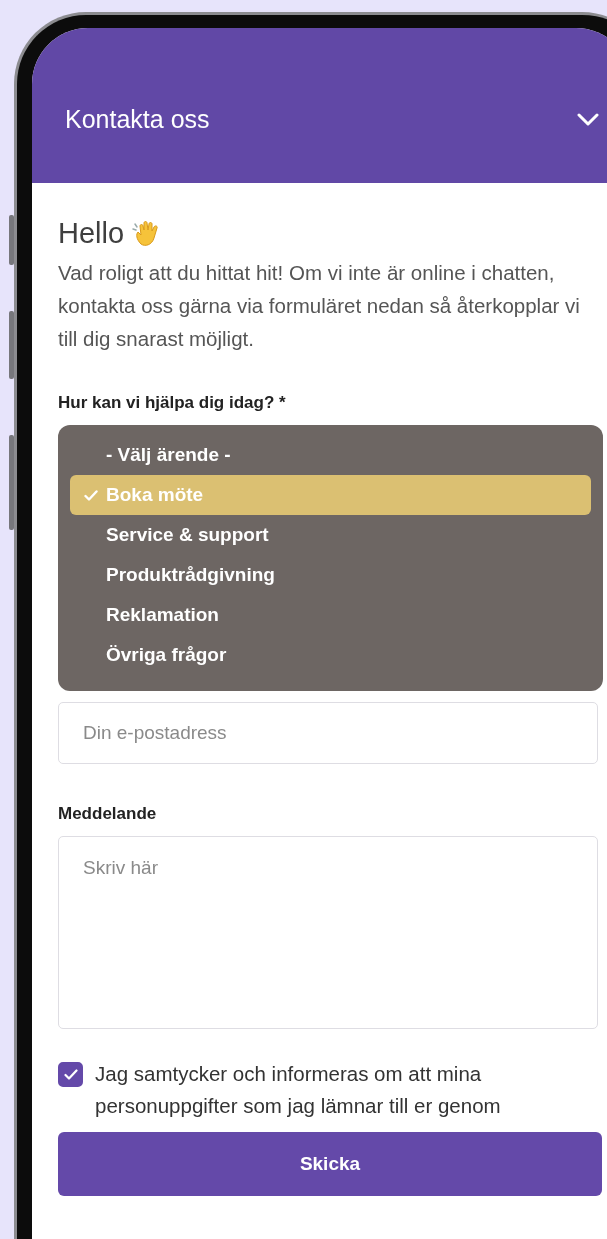 This screenshot has width=607, height=1239. I want to click on chevron-down-icon, so click(588, 120).